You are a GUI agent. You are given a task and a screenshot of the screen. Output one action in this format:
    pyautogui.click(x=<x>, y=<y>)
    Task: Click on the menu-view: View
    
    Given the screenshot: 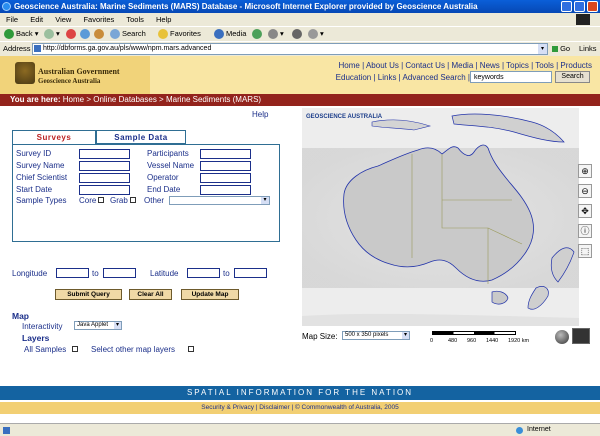 What is the action you would take?
    pyautogui.click(x=63, y=19)
    